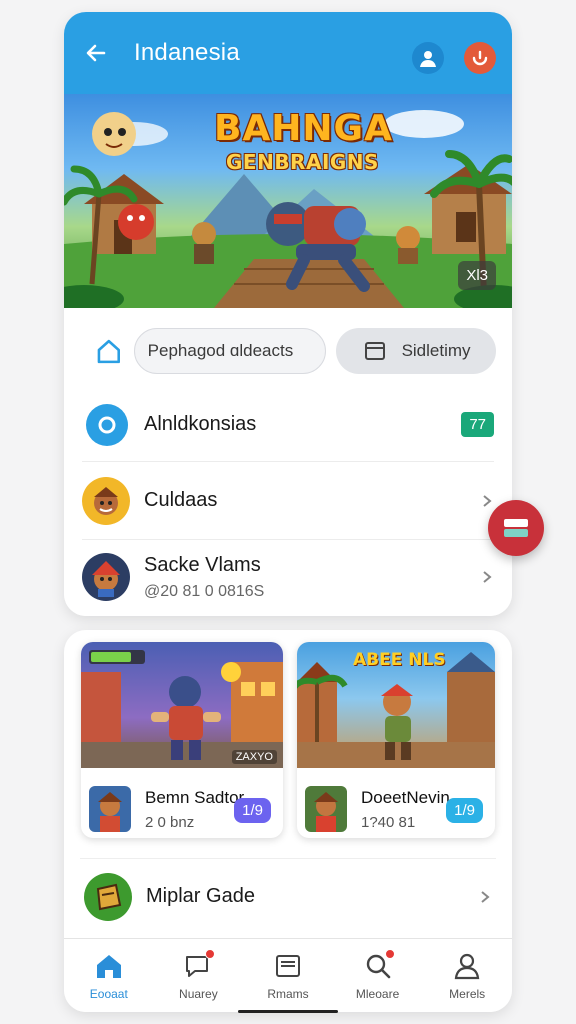 The image size is (576, 1024). What do you see at coordinates (302, 162) in the screenshot?
I see `banner-subtitle: GENBRAIGNS` at bounding box center [302, 162].